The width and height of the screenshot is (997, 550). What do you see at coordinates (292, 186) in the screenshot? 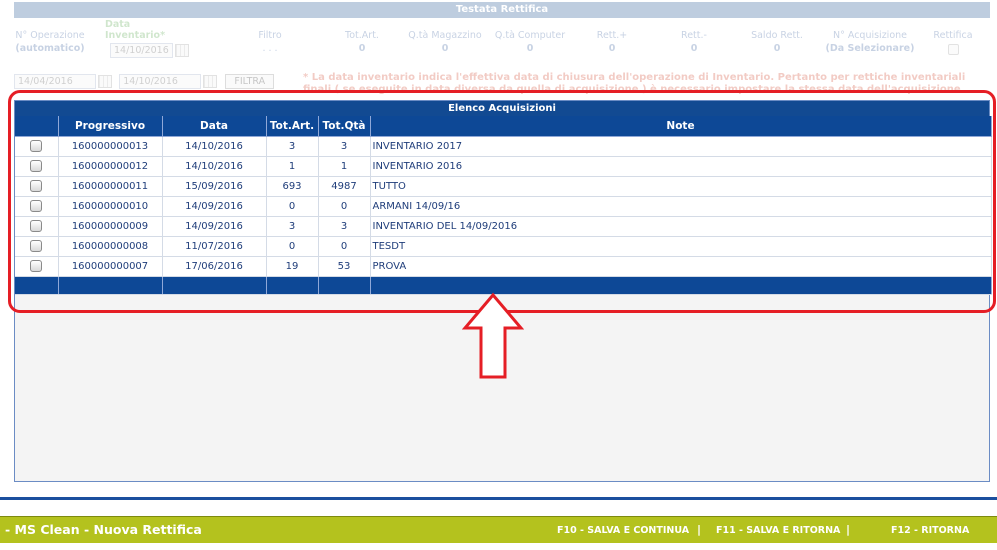
I see `tot-art-cell: 693` at bounding box center [292, 186].